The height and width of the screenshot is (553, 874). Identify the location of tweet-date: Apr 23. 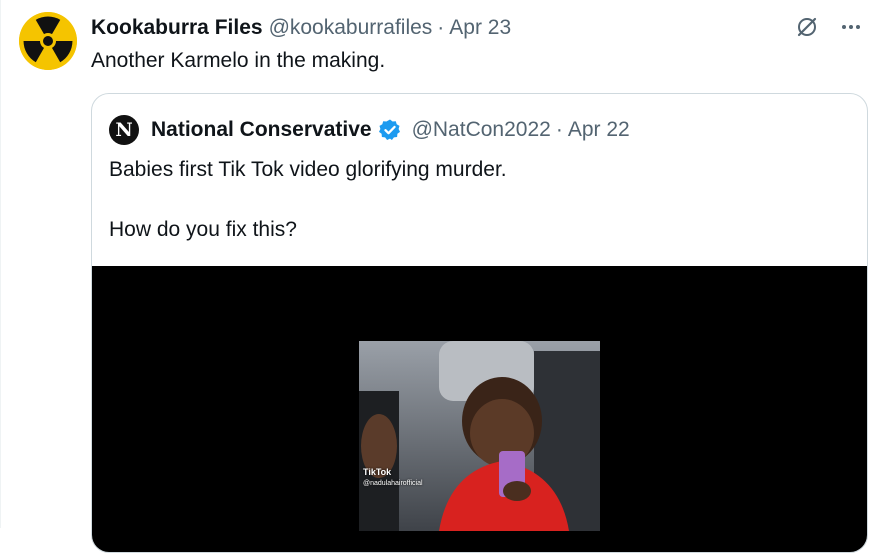
(480, 28).